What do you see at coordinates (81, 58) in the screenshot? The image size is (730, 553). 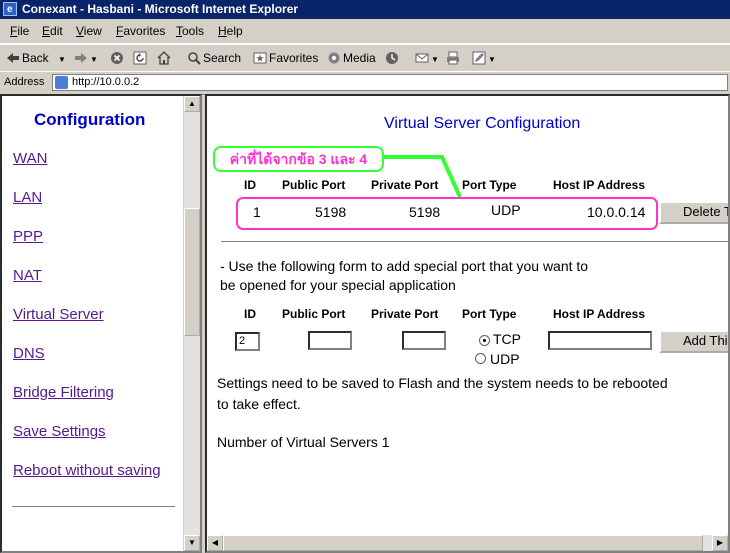 I see `forward-arrow-icon` at bounding box center [81, 58].